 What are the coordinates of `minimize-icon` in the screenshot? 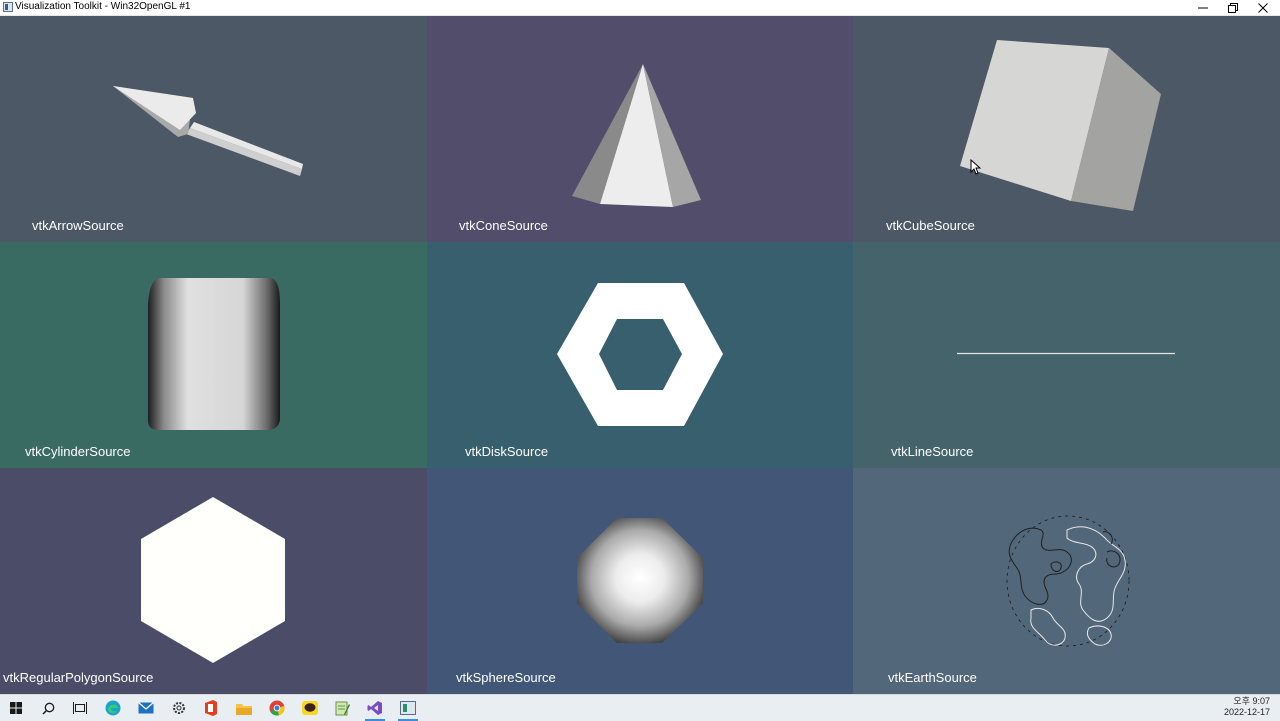 It's located at (1203, 7).